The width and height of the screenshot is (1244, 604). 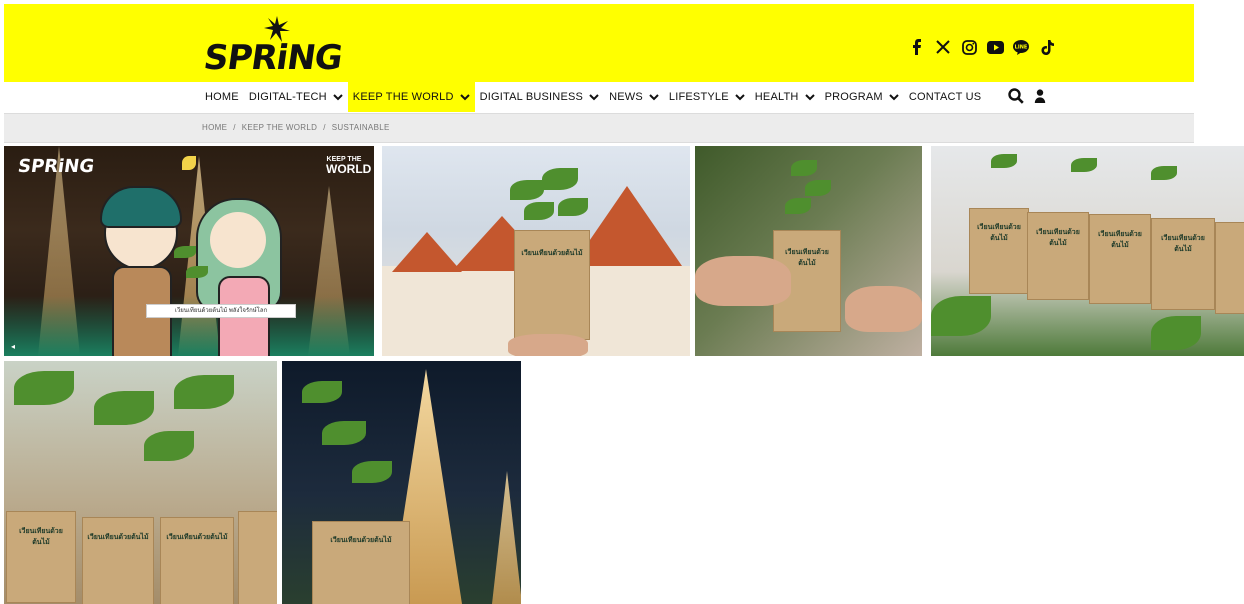 I want to click on temple-roof, so click(x=427, y=252).